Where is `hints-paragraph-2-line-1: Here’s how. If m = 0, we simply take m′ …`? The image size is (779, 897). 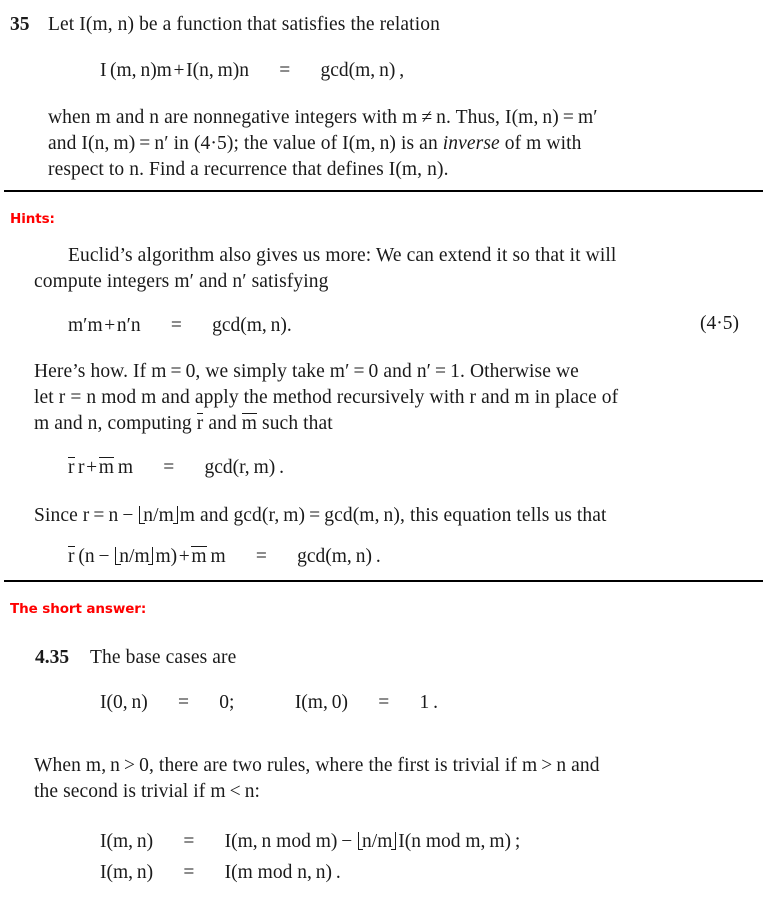
hints-paragraph-2-line-1: Here’s how. If m = 0, we simply take m′ … is located at coordinates (306, 371).